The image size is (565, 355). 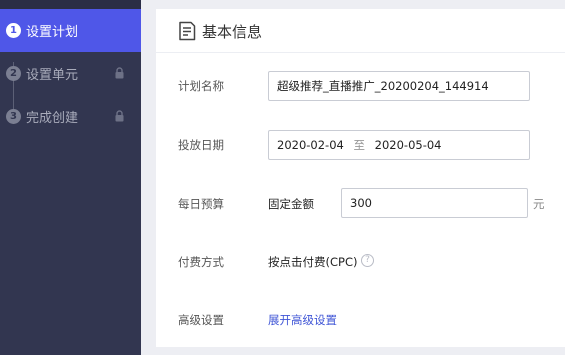 What do you see at coordinates (201, 204) in the screenshot?
I see `budget-label: 每日预算` at bounding box center [201, 204].